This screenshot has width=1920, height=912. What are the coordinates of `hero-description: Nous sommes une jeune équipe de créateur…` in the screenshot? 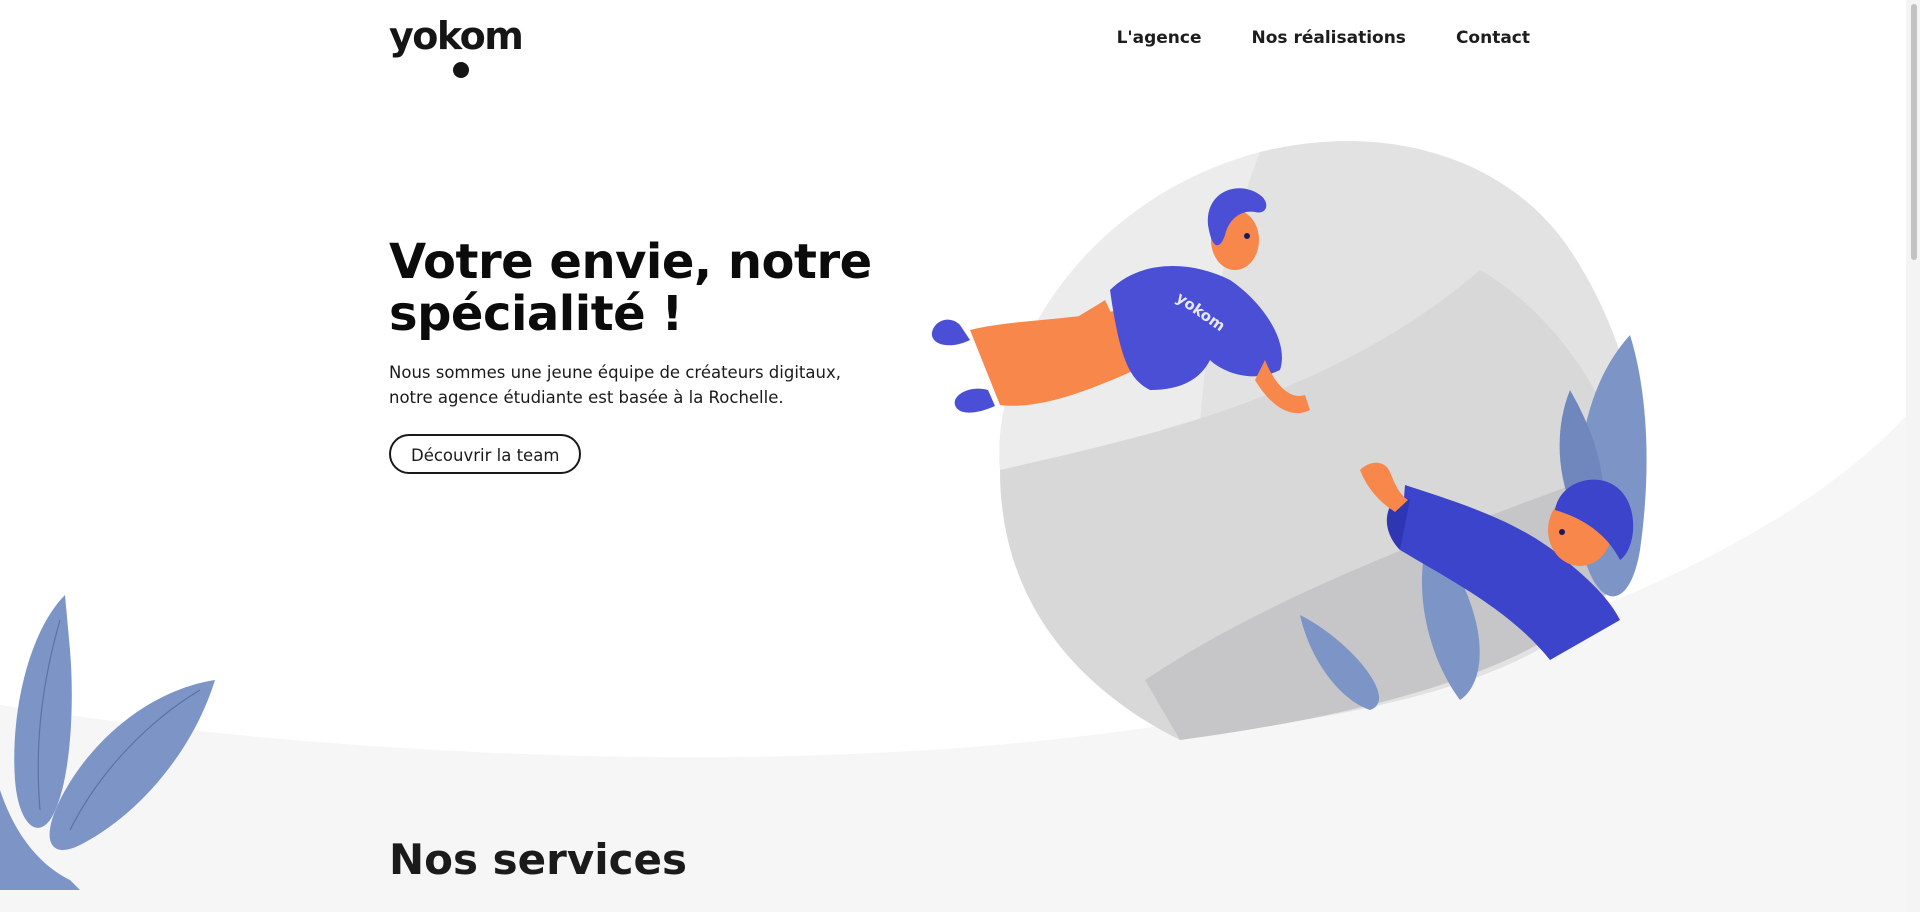 It's located at (615, 385).